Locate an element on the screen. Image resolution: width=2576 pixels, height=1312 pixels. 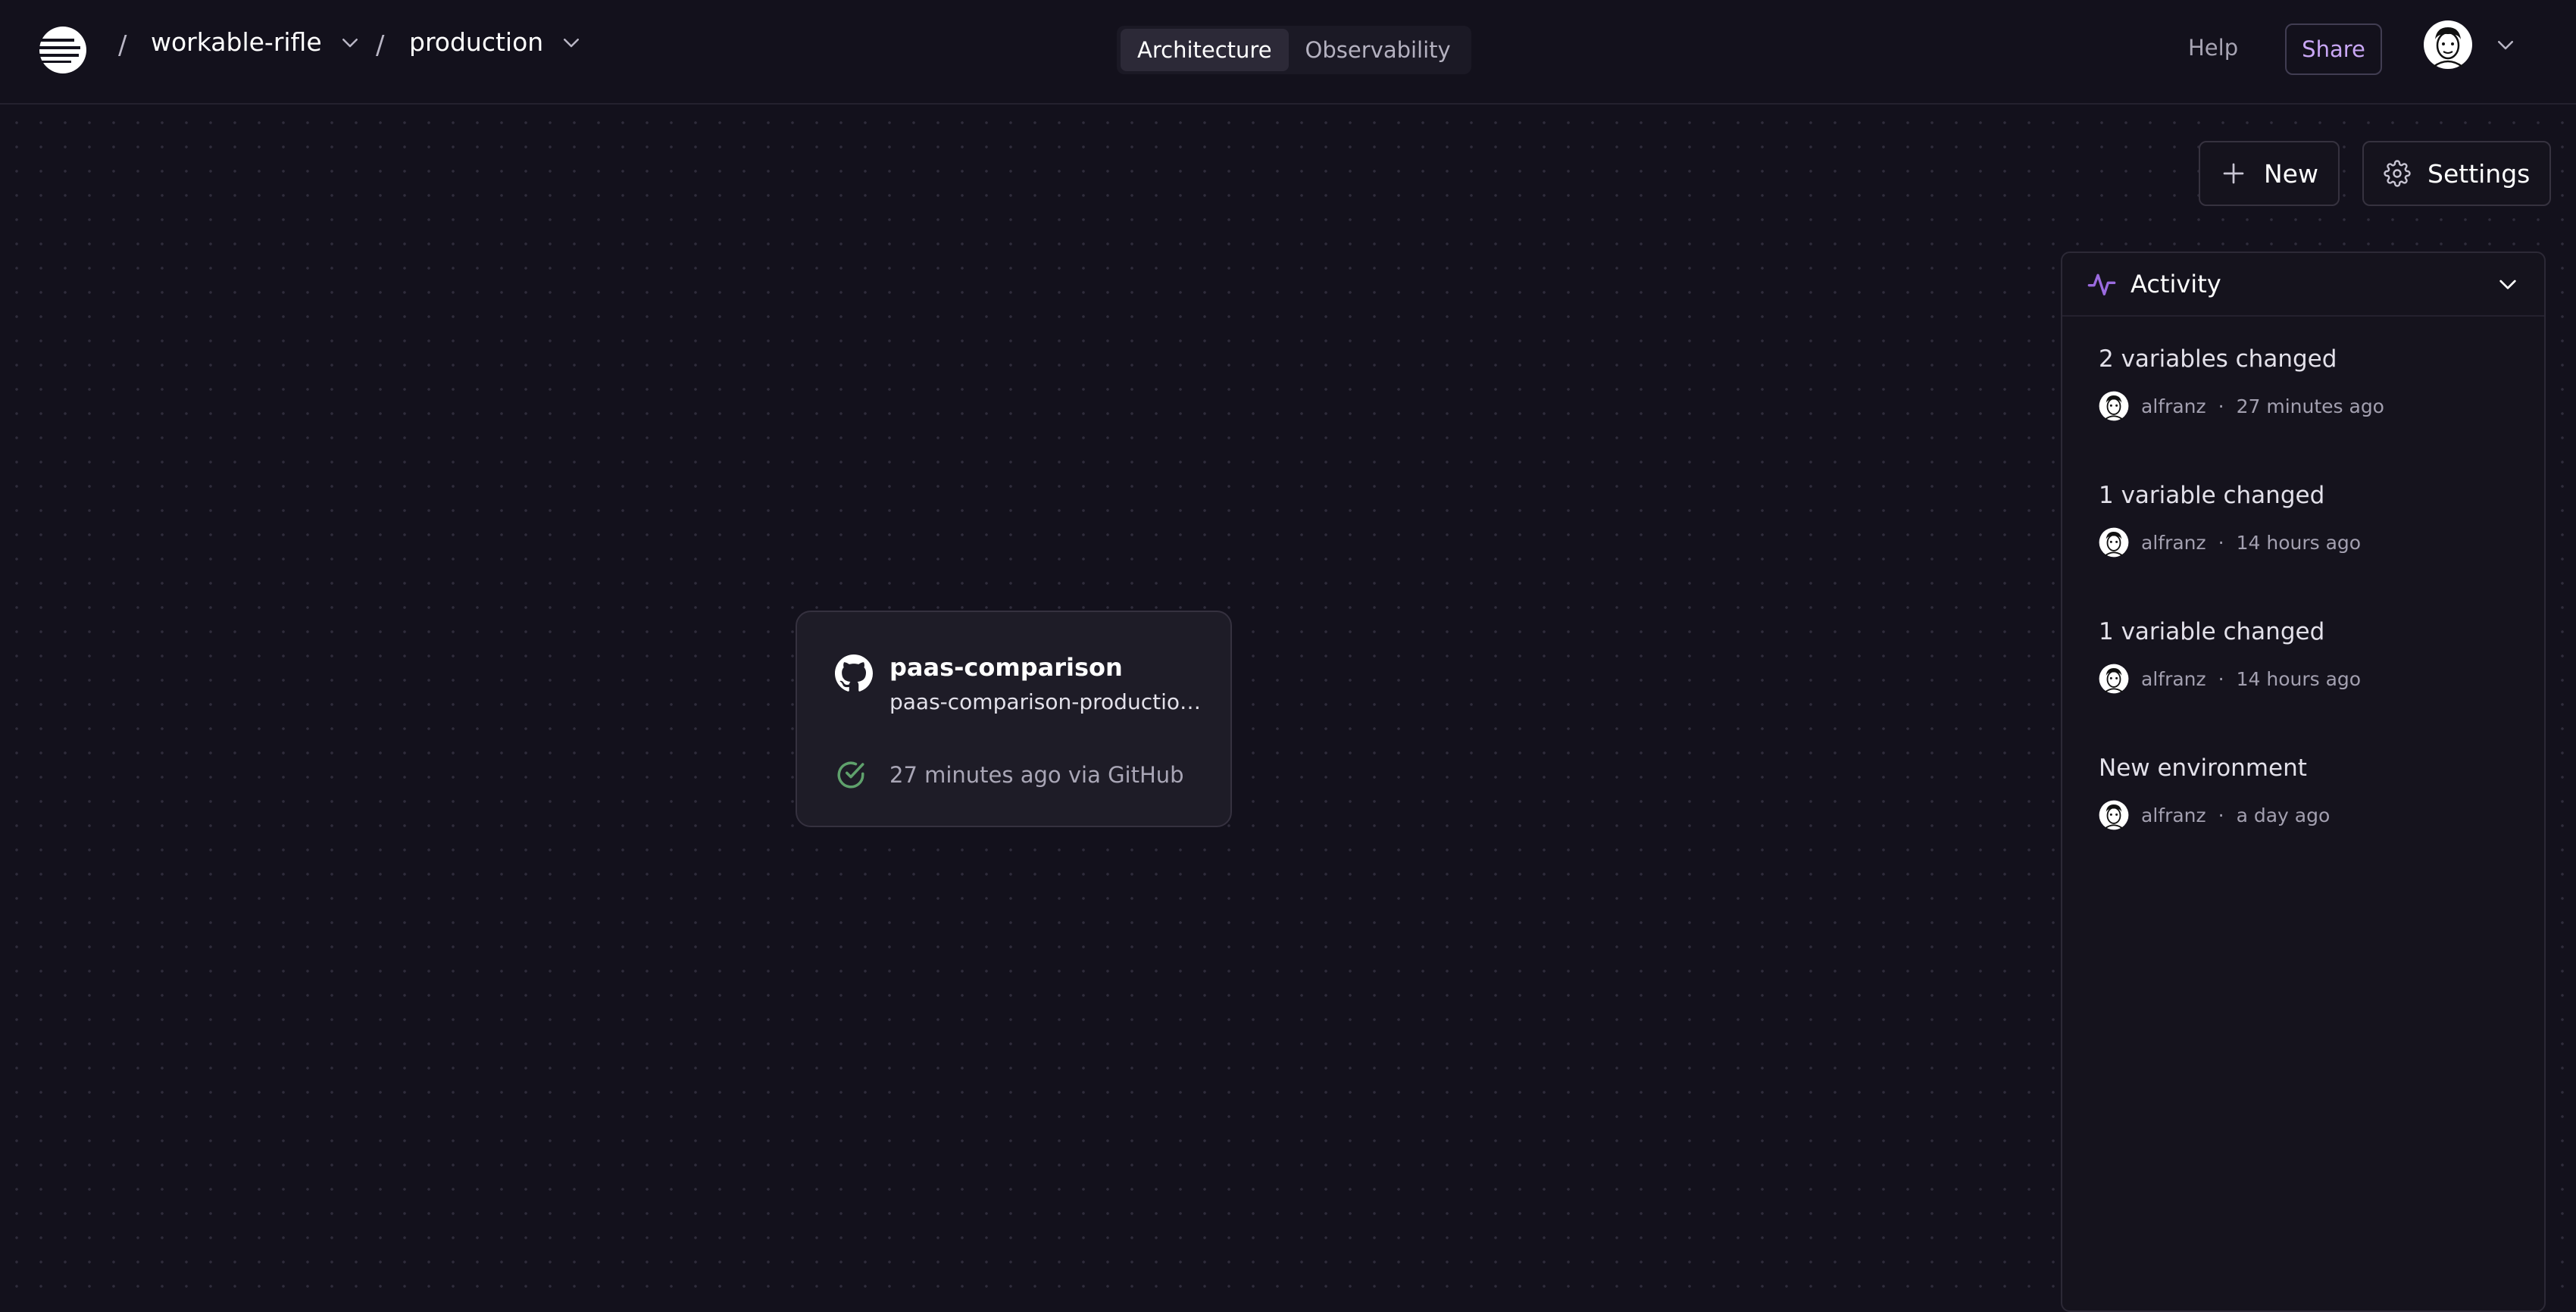
github-icon is located at coordinates (854, 673).